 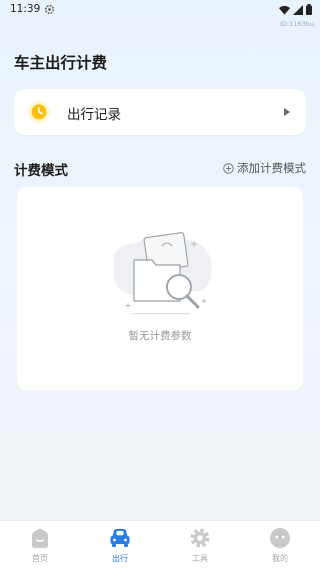 I want to click on wifi-icon, so click(x=284, y=10).